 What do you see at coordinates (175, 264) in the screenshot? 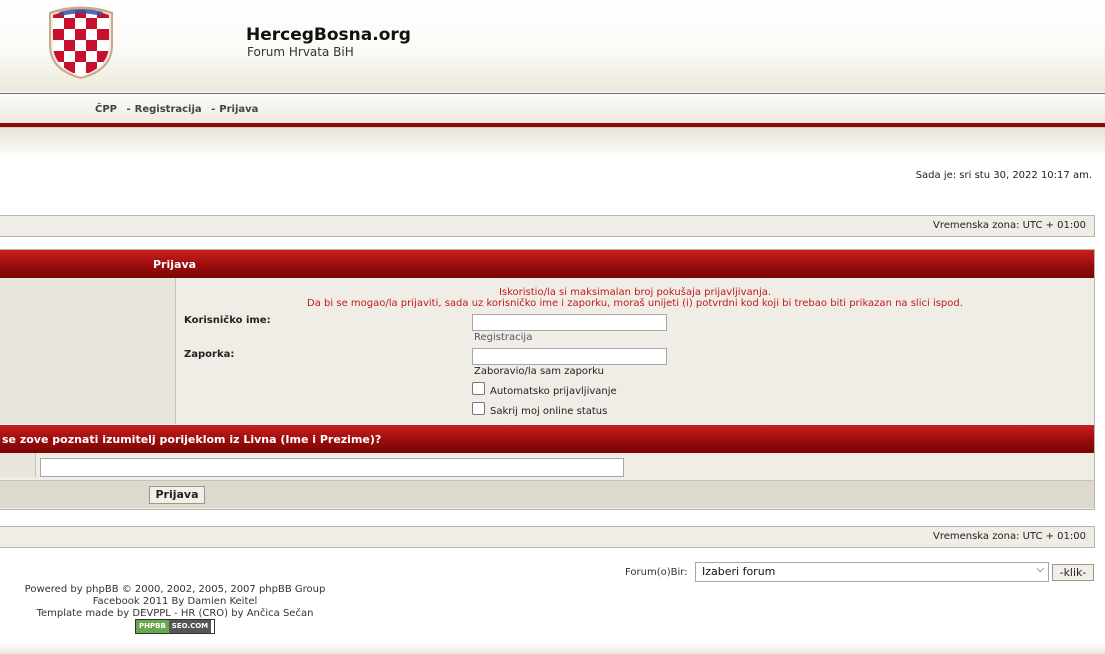
I see `login-panel-title: Prijava` at bounding box center [175, 264].